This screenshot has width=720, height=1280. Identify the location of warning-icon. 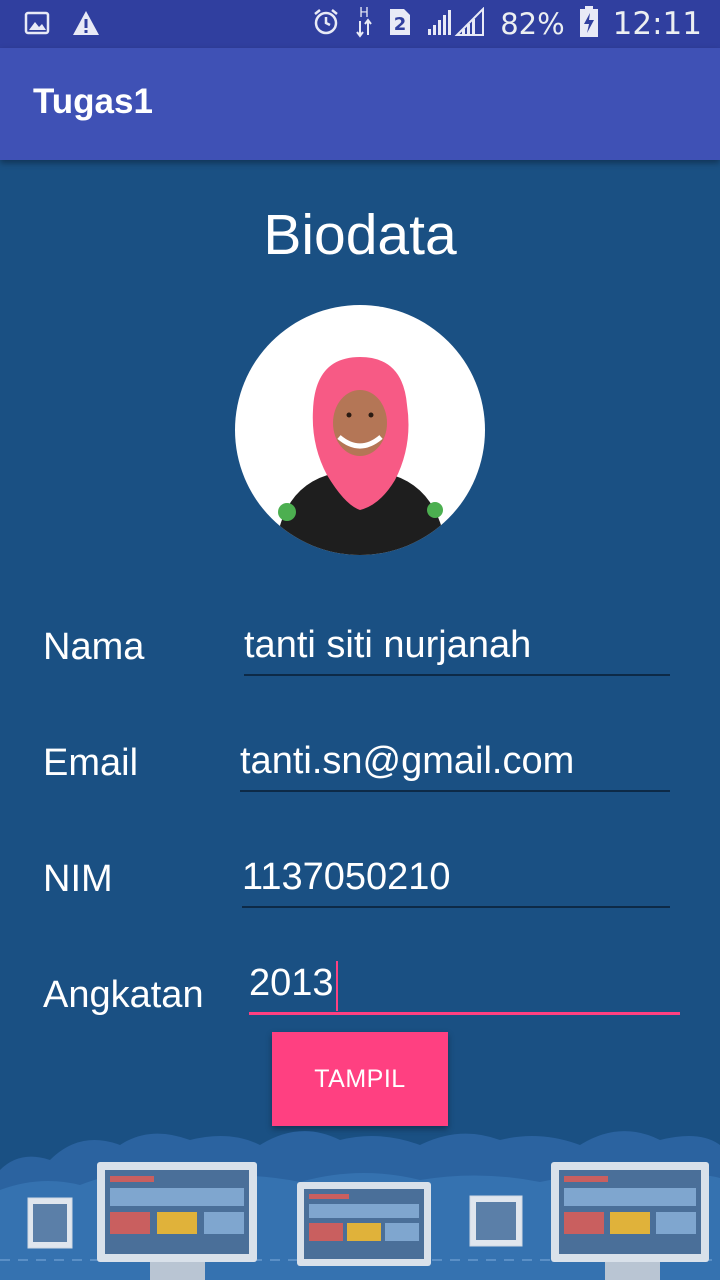
(86, 25).